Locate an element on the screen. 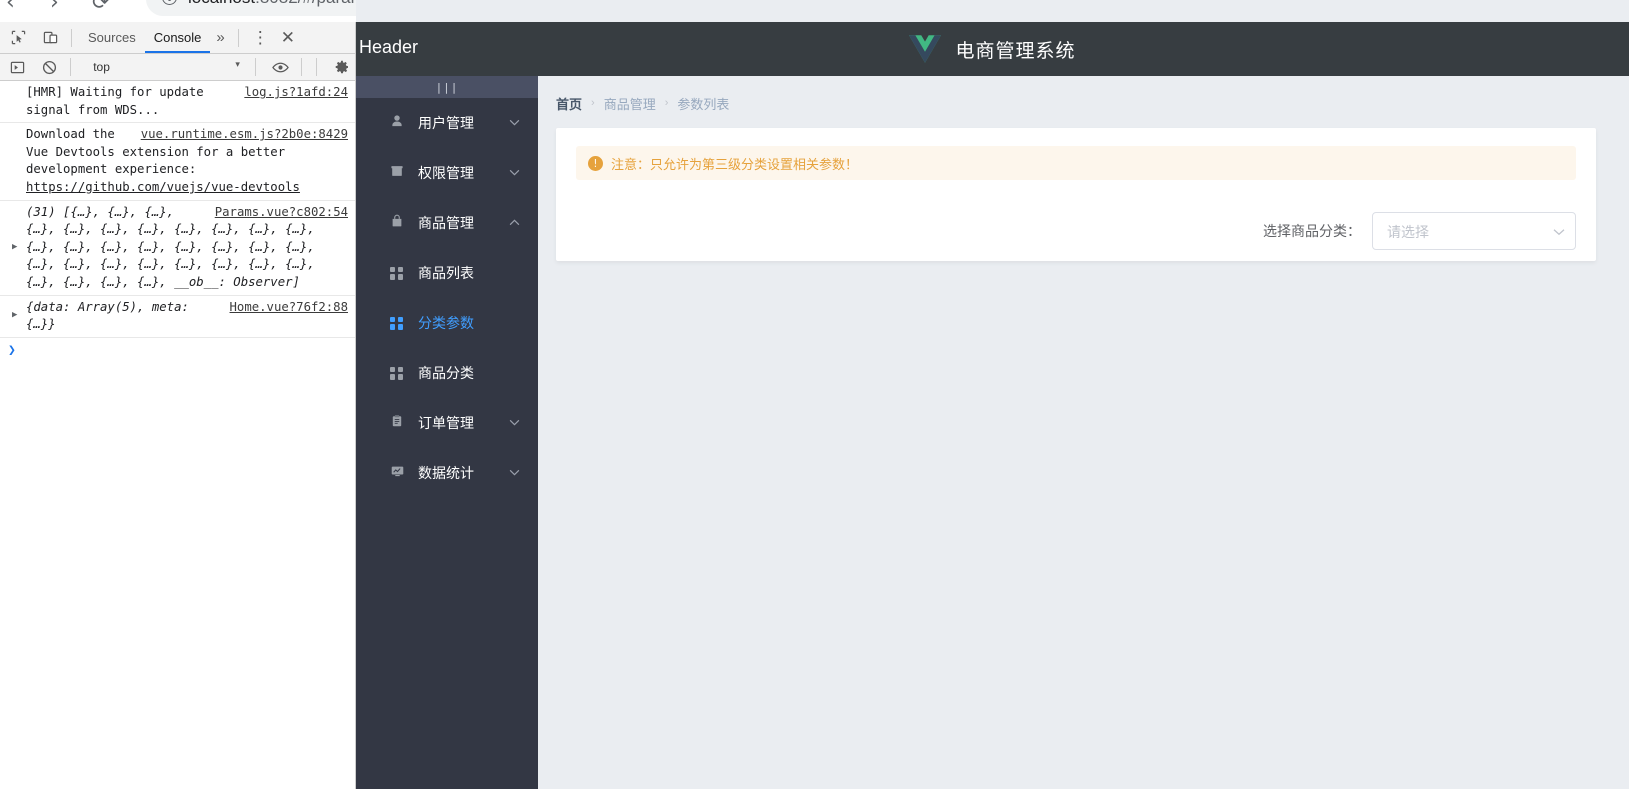 The image size is (1629, 789). devtools-menu-icon: ⋮ is located at coordinates (260, 38).